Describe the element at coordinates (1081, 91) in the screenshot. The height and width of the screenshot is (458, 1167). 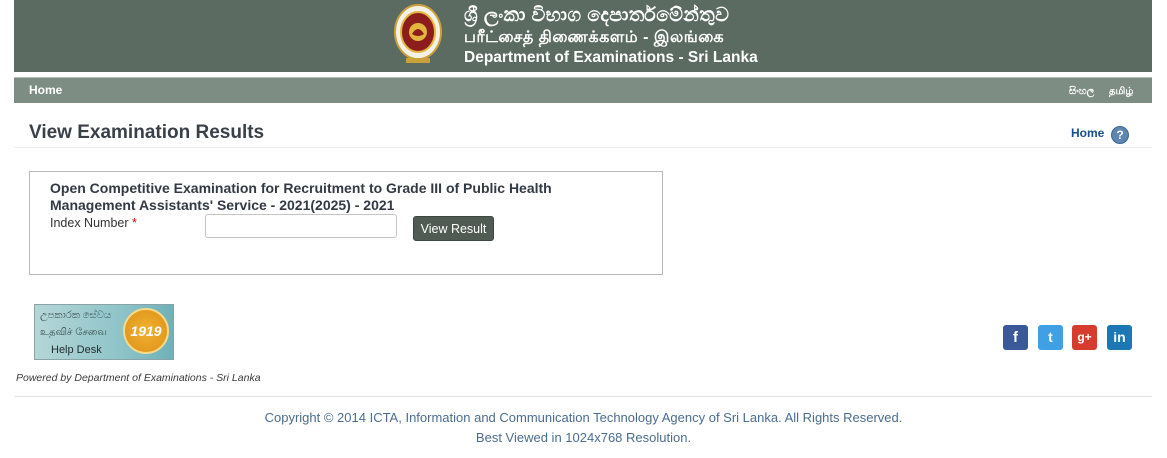
I see `lang-sinhala-link: සිංහල` at that location.